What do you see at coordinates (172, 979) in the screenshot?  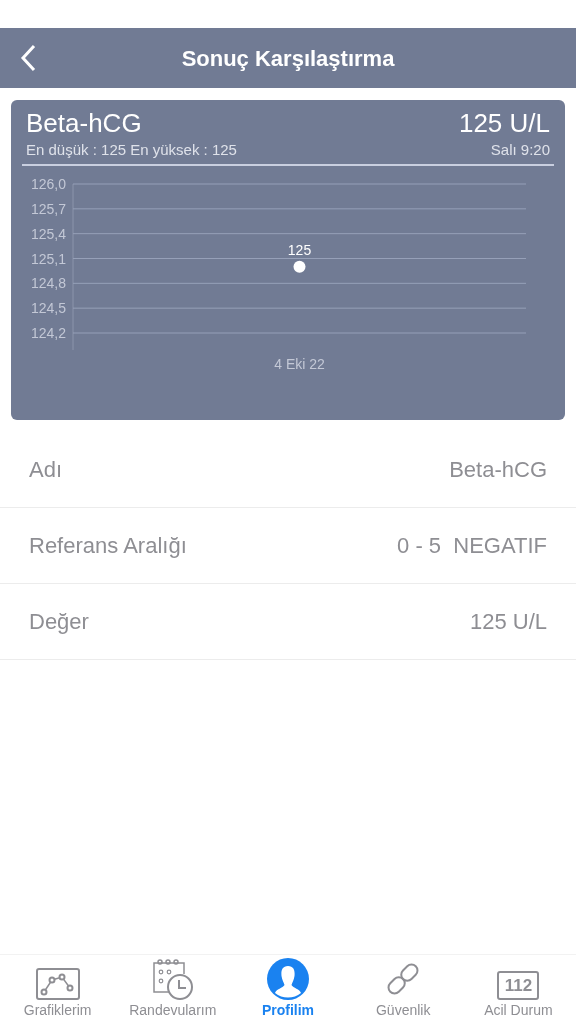 I see `calendar-clock-icon` at bounding box center [172, 979].